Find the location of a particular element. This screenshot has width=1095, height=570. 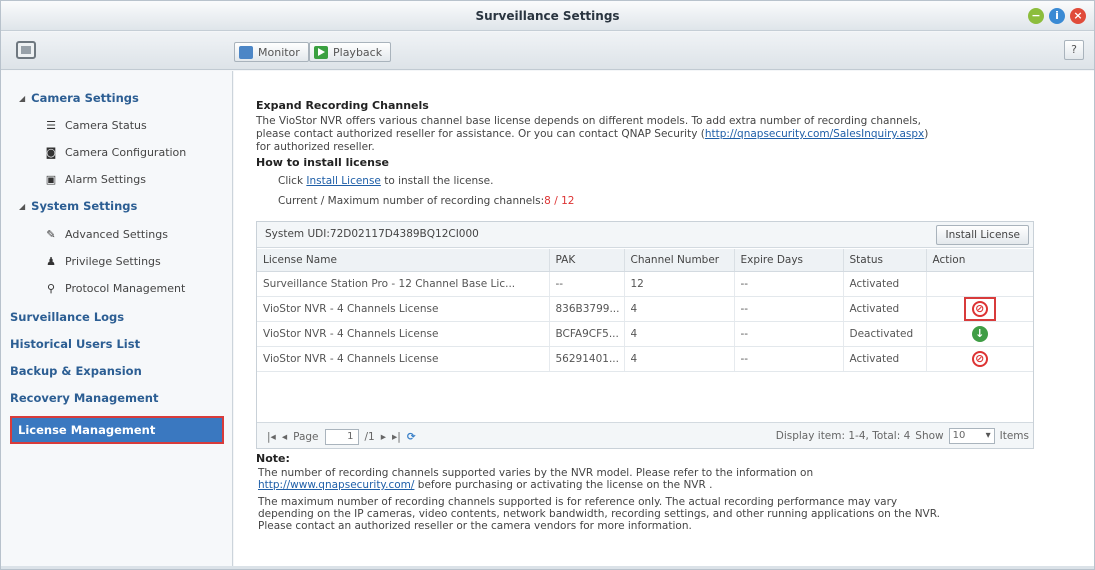

toolbar: Monitor Playback ? is located at coordinates (547, 51).